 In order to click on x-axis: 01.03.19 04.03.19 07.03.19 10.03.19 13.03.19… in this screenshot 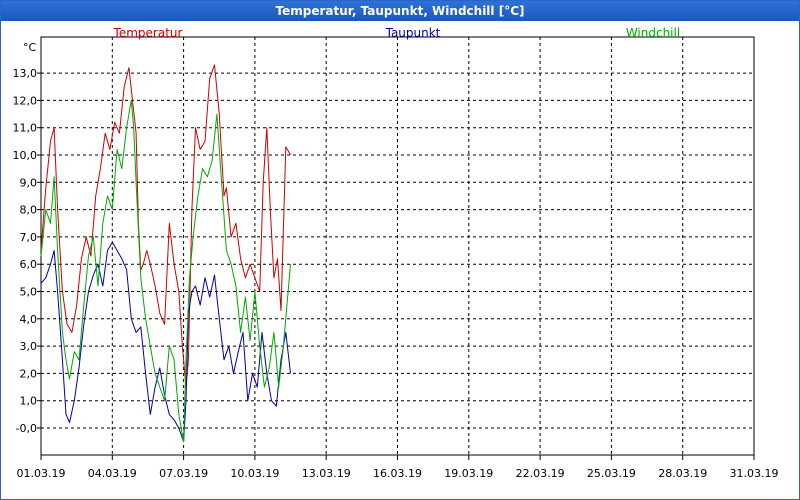, I will do `click(398, 467)`.